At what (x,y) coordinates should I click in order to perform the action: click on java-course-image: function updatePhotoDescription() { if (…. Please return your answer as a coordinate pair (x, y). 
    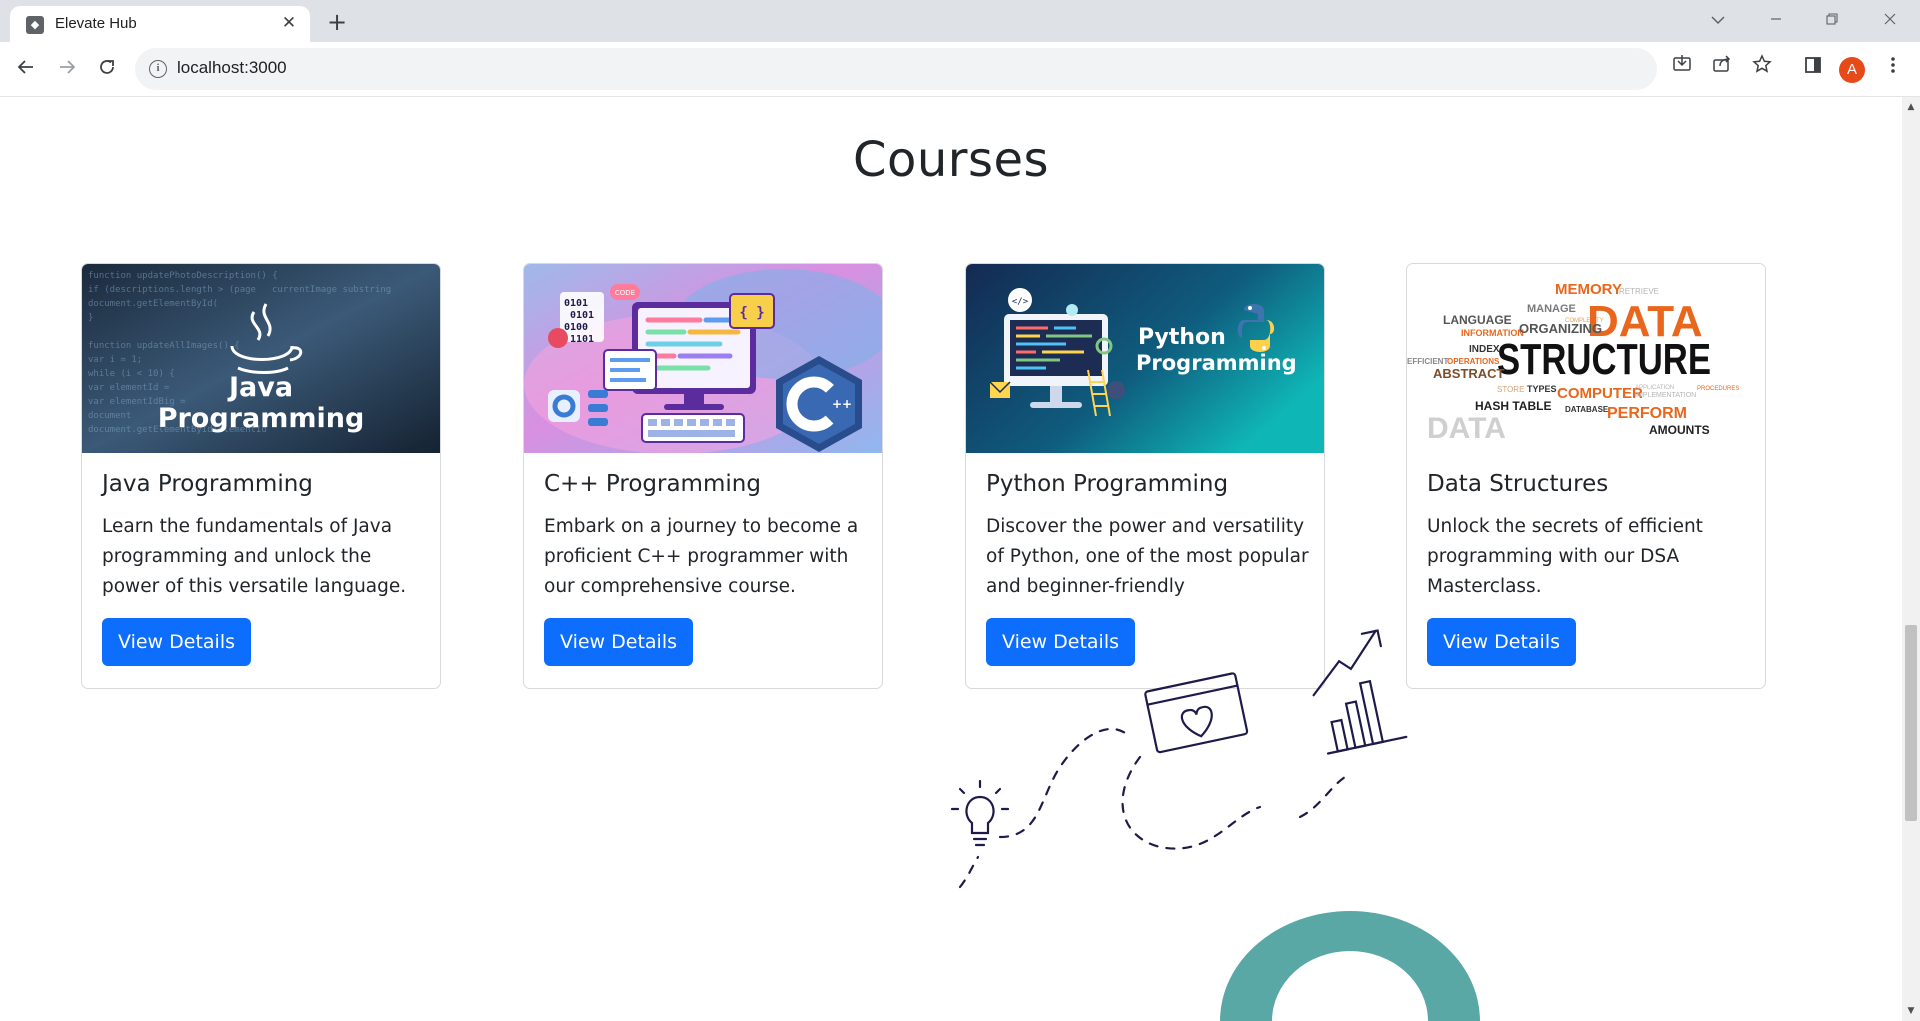
    Looking at the image, I should click on (261, 358).